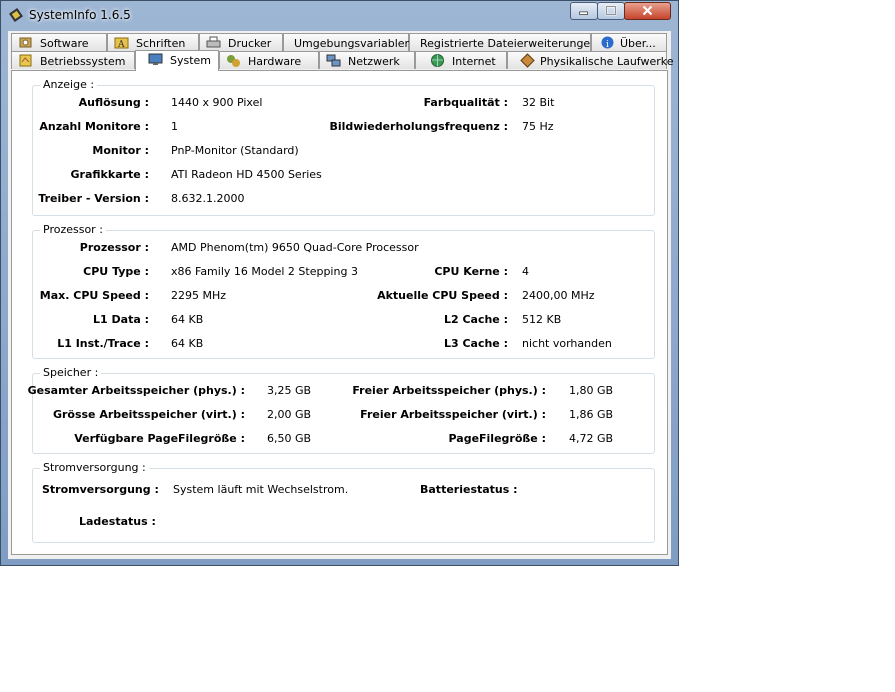 The height and width of the screenshot is (692, 895). Describe the element at coordinates (100, 489) in the screenshot. I see `stromversorgung-label: Stromversorgung :` at that location.